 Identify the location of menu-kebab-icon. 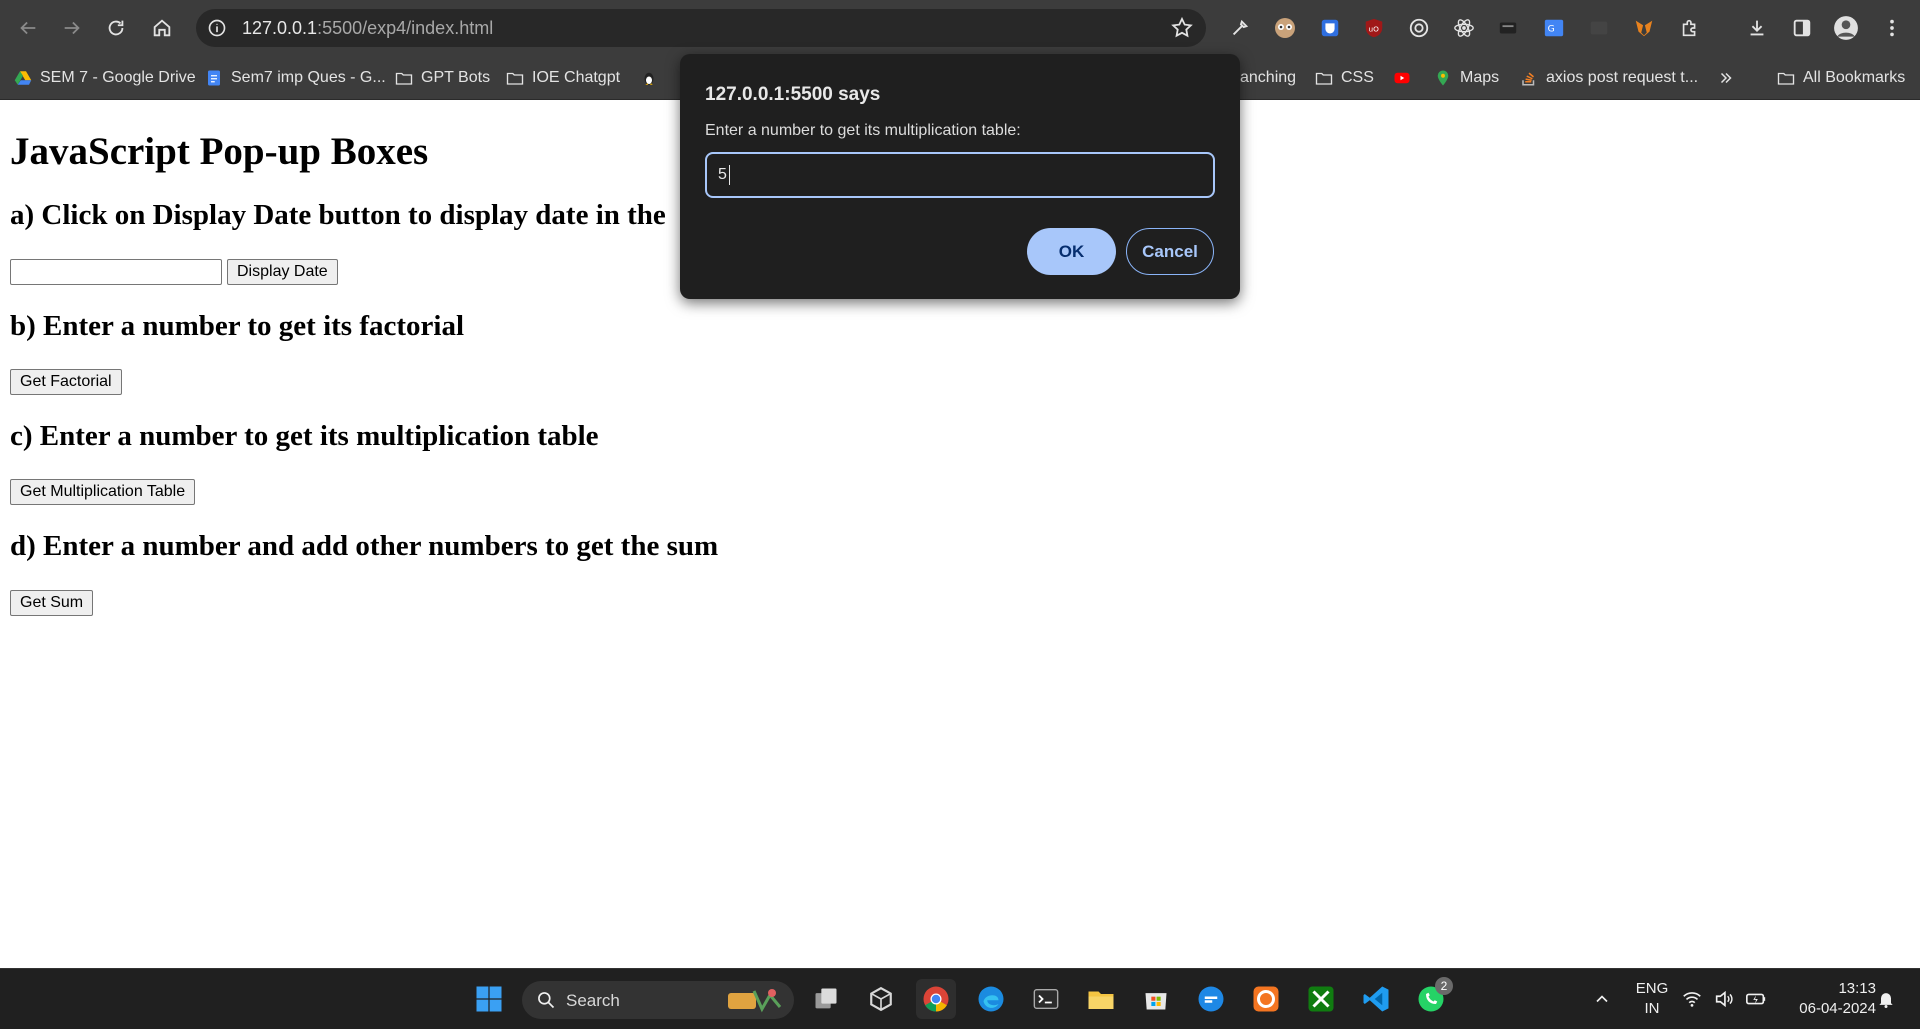
(1892, 28).